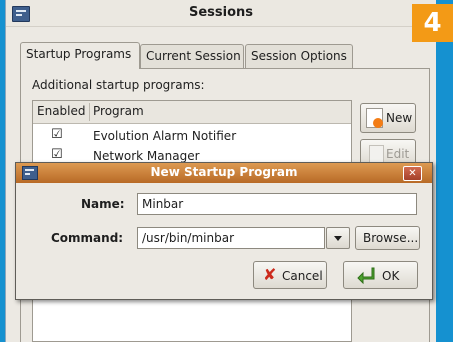 The image size is (453, 342). I want to click on ok-button: OK, so click(380, 275).